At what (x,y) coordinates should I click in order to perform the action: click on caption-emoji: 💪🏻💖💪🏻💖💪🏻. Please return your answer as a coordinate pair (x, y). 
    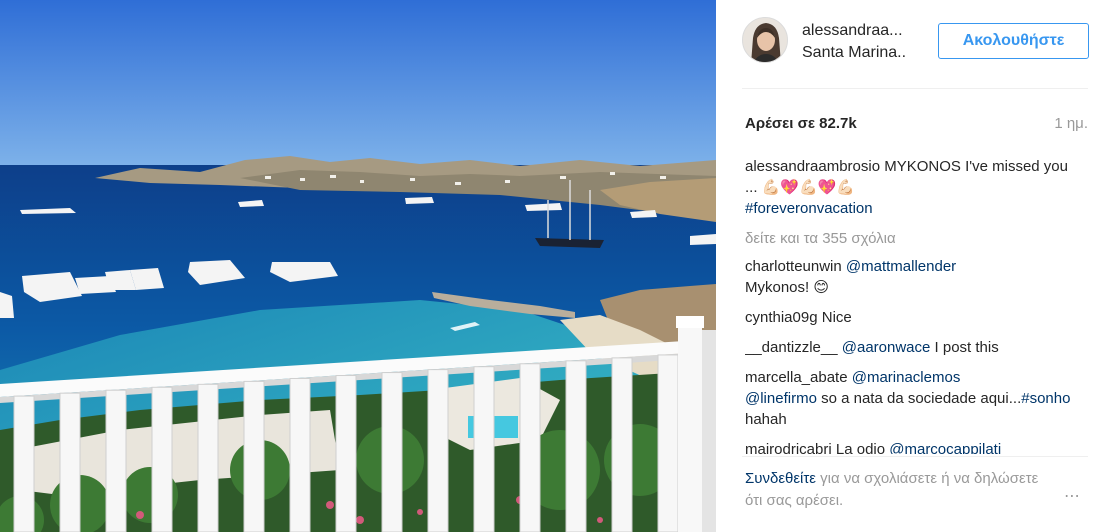
    Looking at the image, I should click on (808, 187).